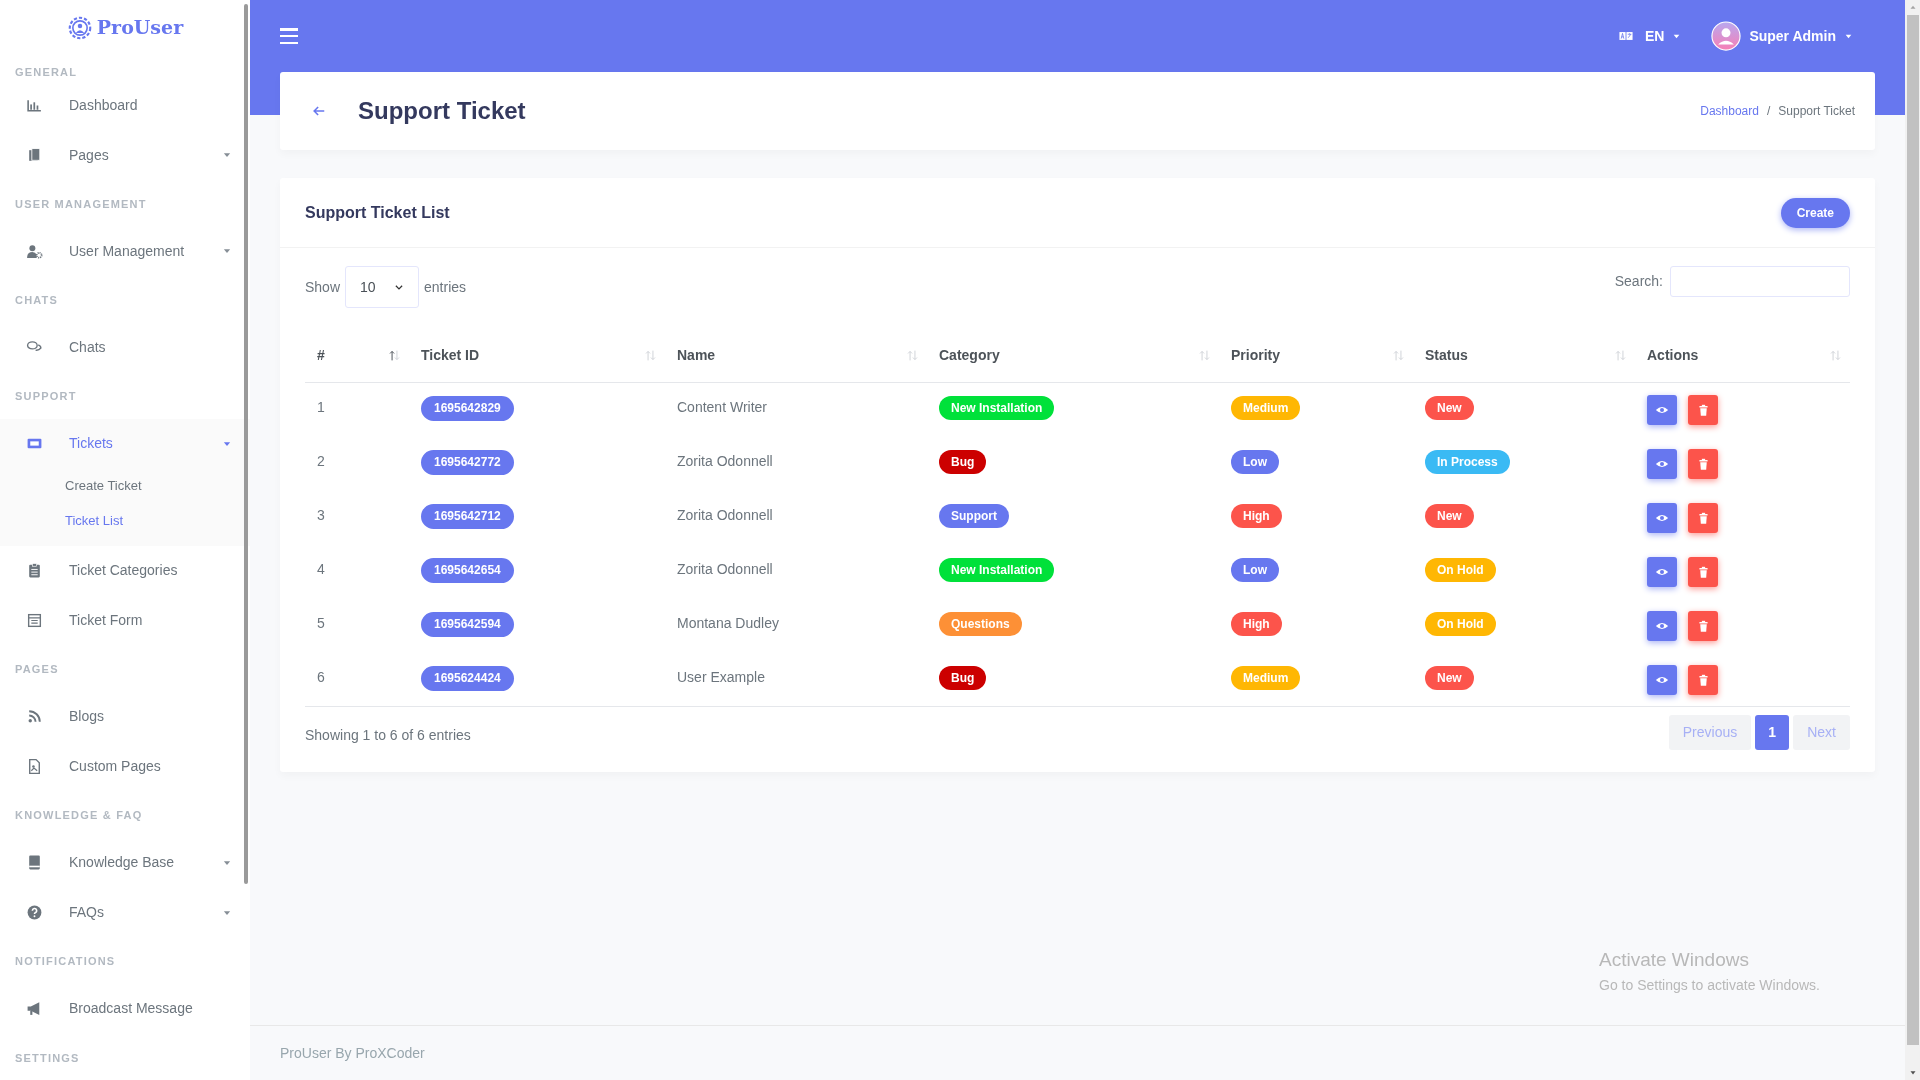 The image size is (1920, 1080). I want to click on book-icon, so click(34, 863).